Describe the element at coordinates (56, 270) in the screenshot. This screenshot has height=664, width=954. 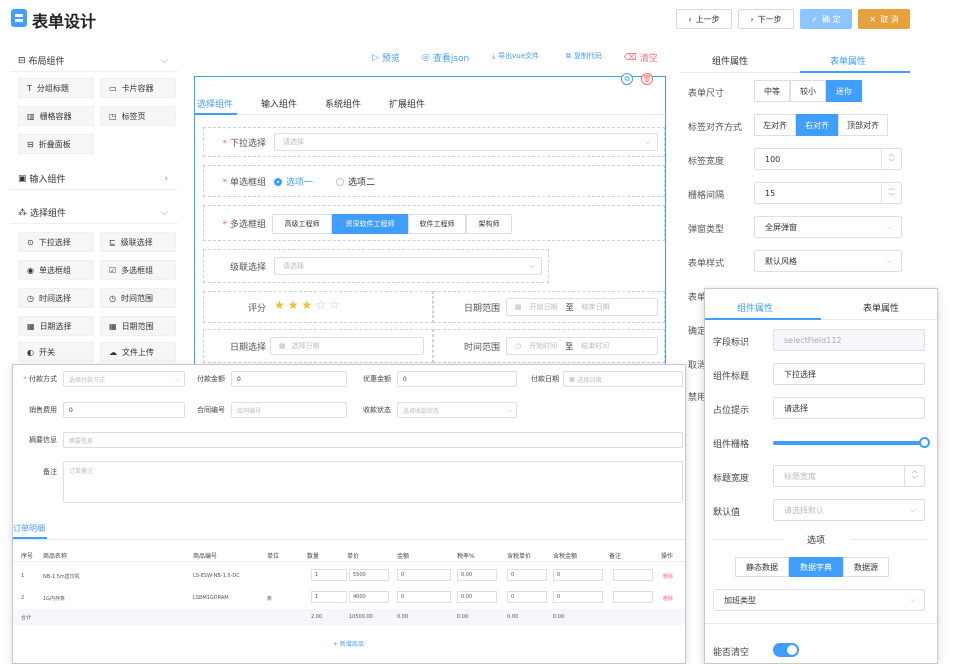
I see `palette-item-radio: ◉ 单选框组` at that location.